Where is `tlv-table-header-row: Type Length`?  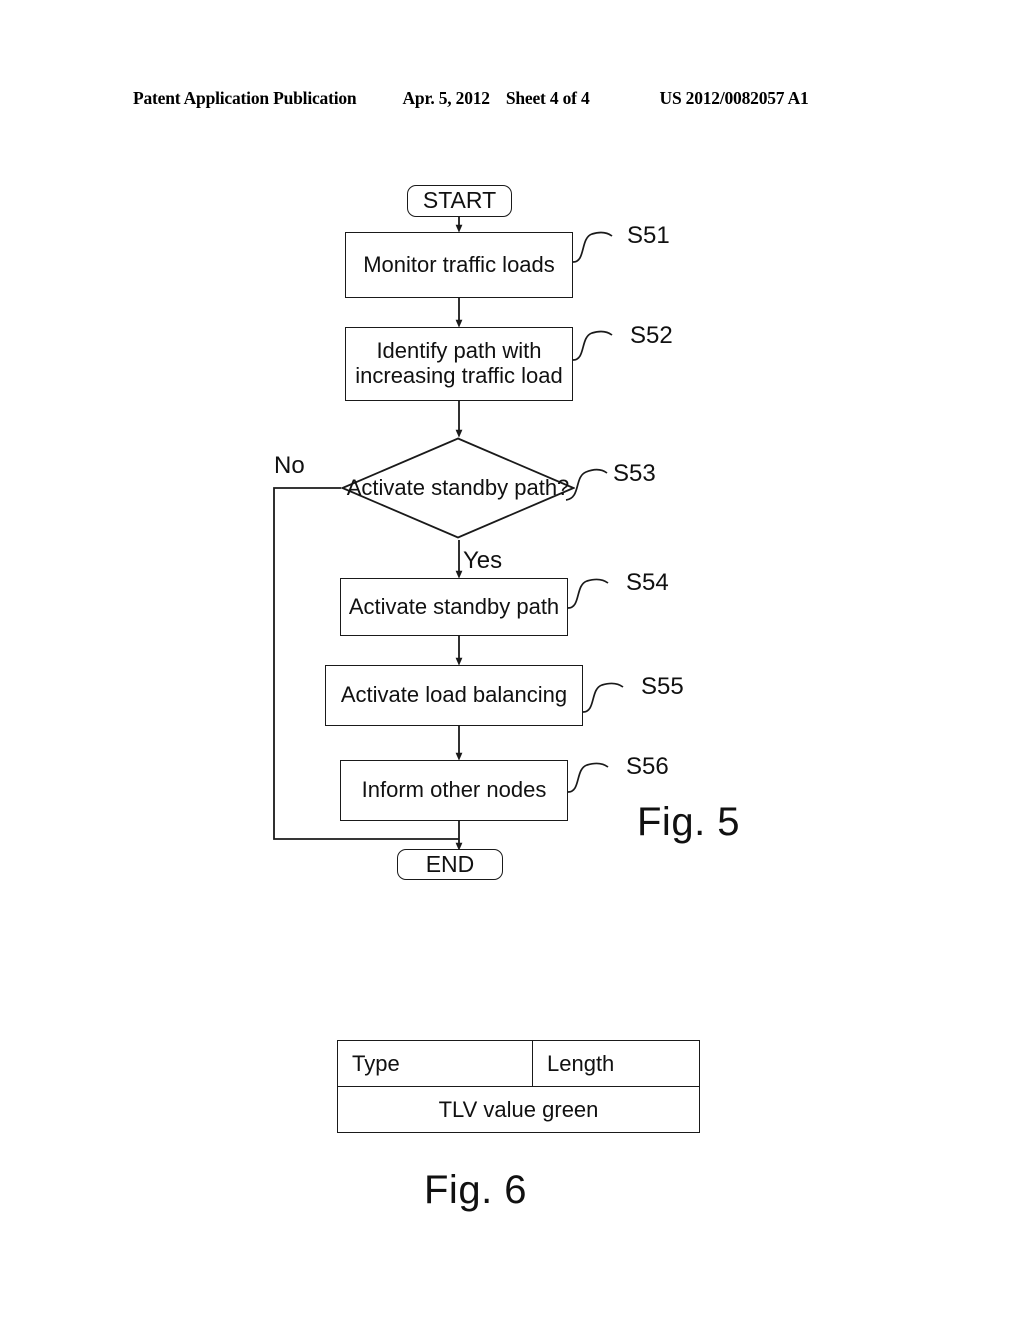
tlv-table-header-row: Type Length is located at coordinates (518, 1063).